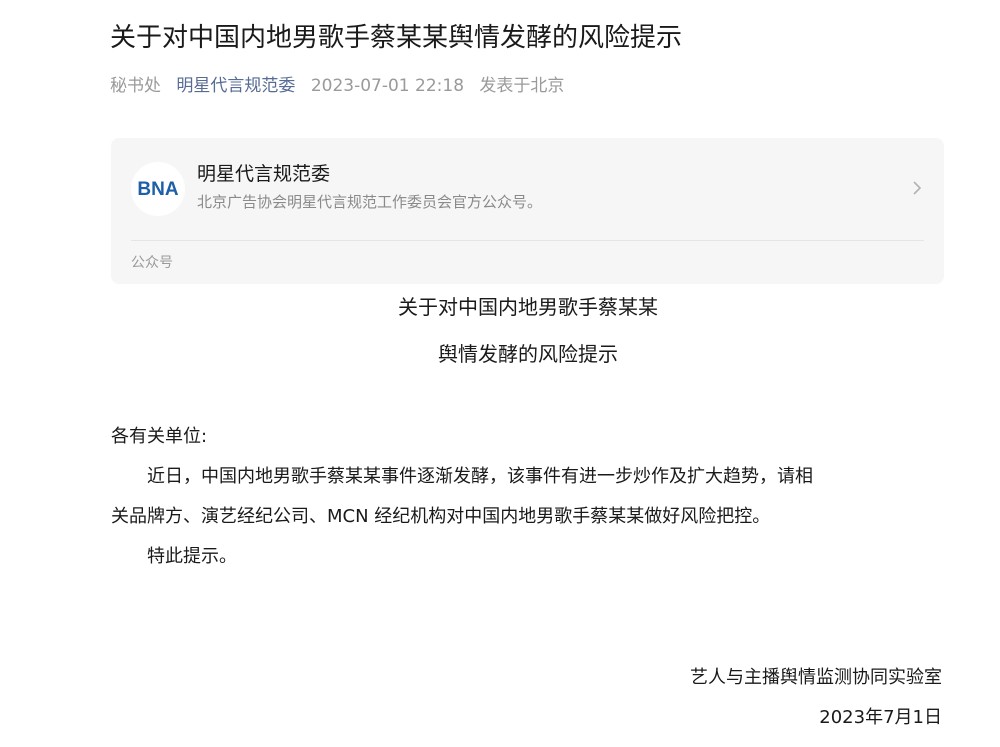 The image size is (1000, 747). Describe the element at coordinates (174, 556) in the screenshot. I see `closing-text: 特此提示。` at that location.